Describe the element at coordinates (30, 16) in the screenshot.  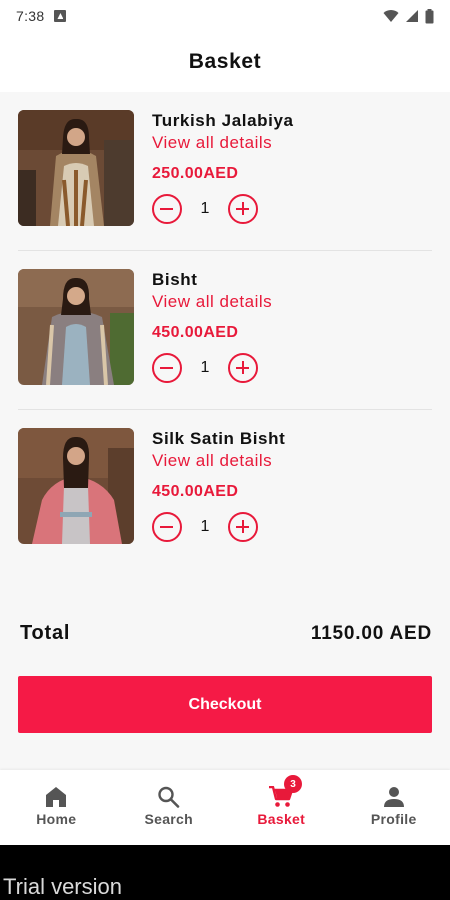
I see `status-time: 7:38` at that location.